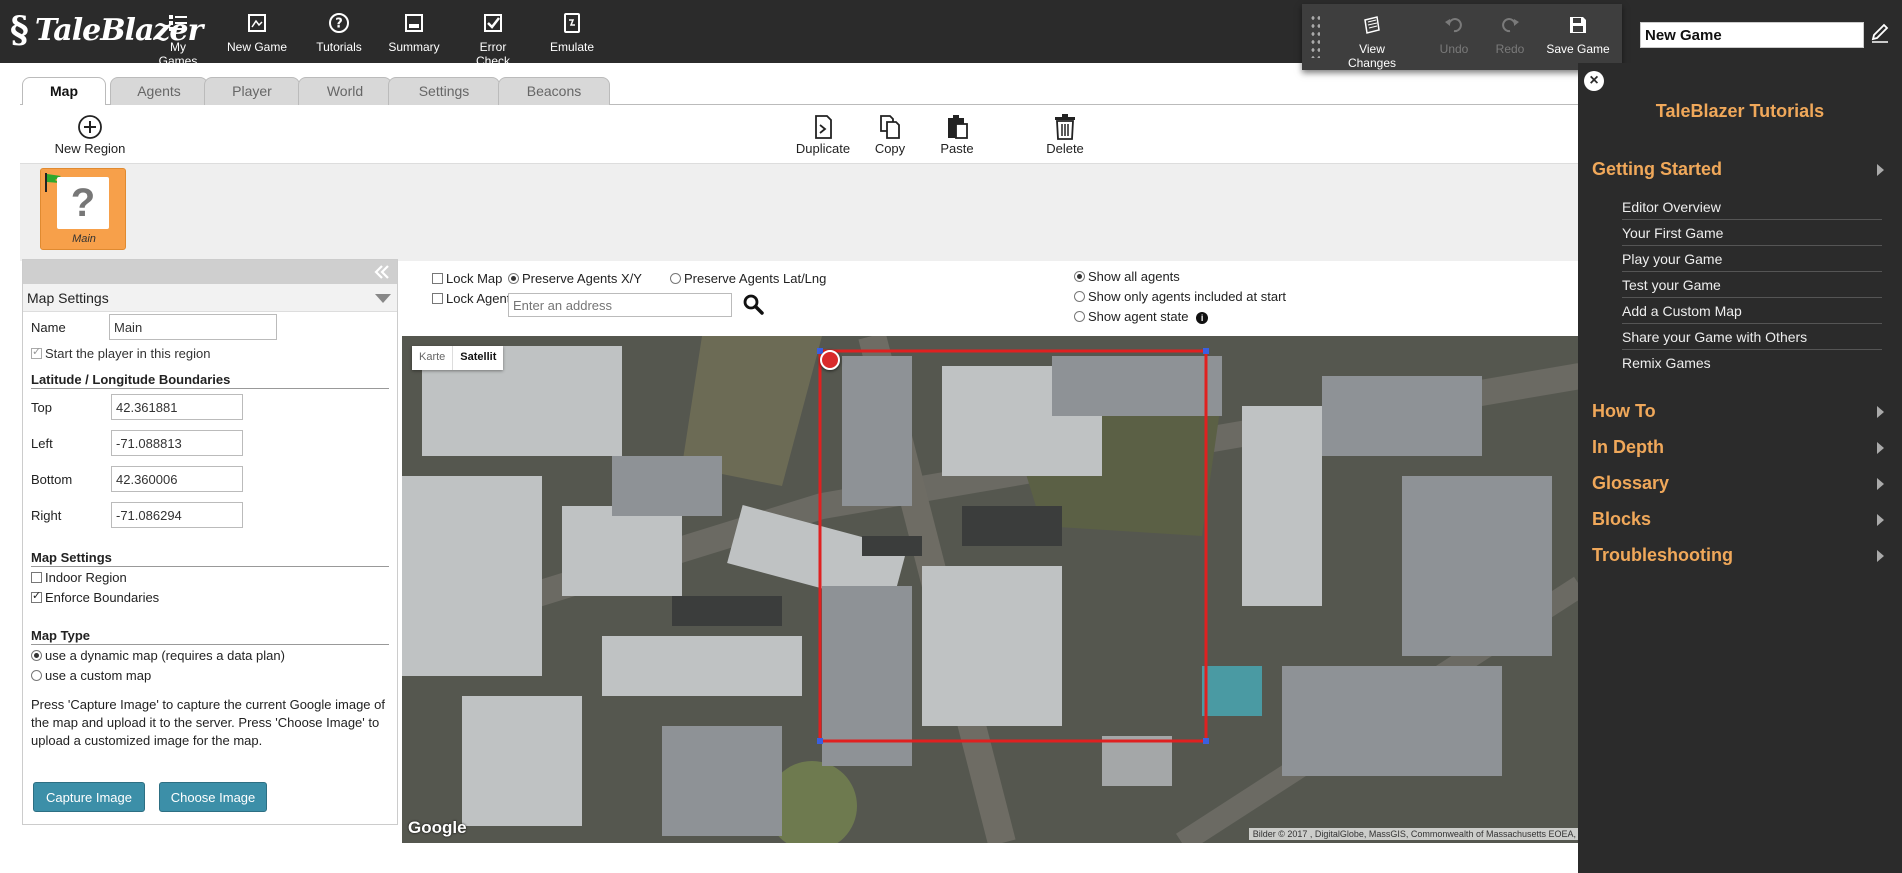 The width and height of the screenshot is (1902, 873). What do you see at coordinates (382, 273) in the screenshot?
I see `collapse-left-icon` at bounding box center [382, 273].